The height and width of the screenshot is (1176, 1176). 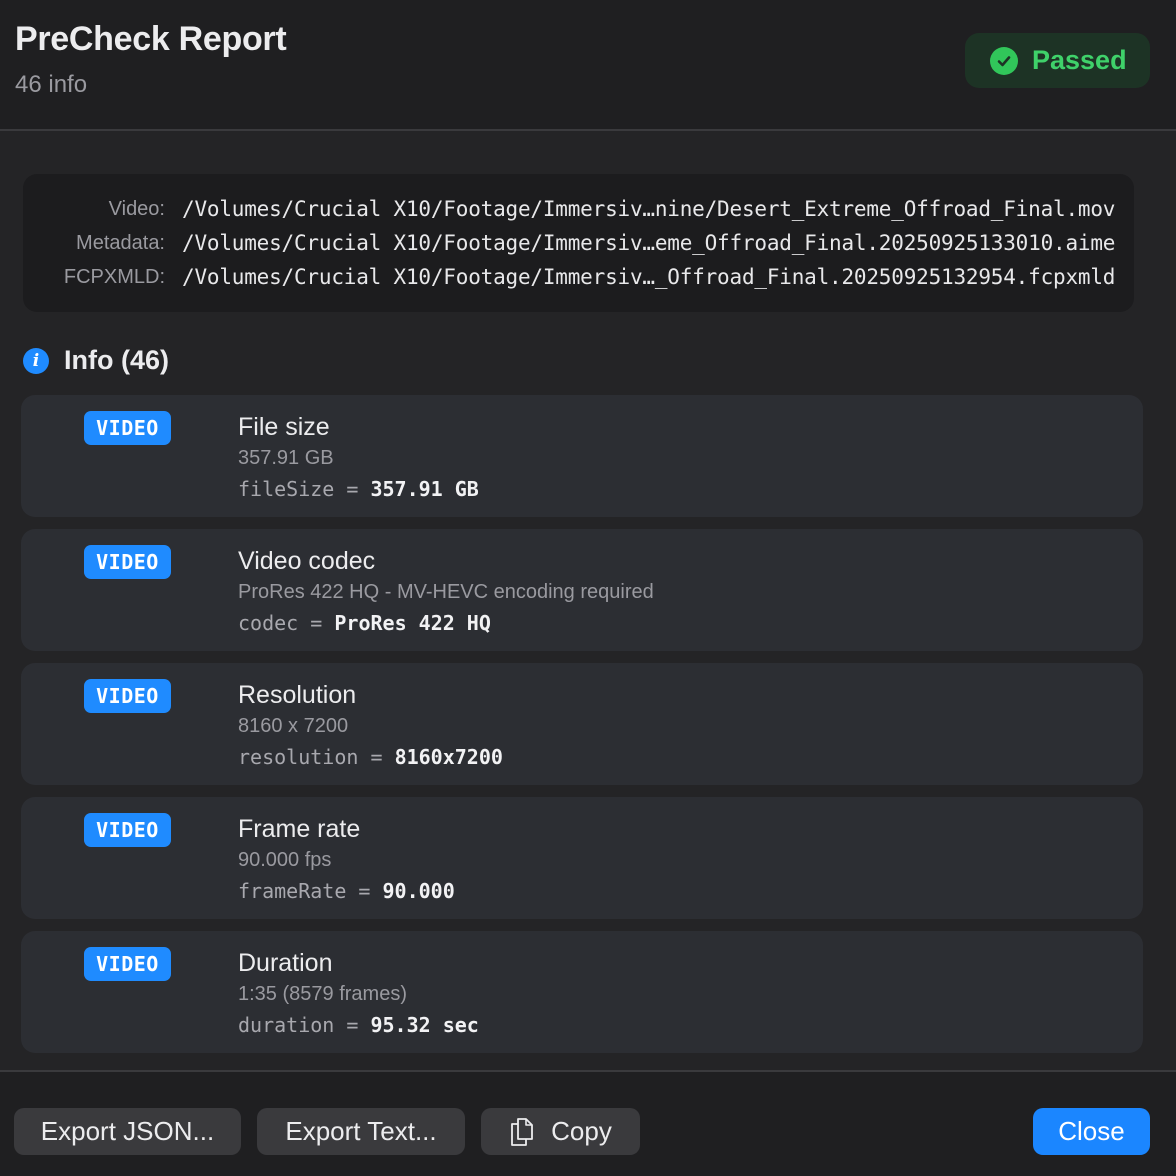 What do you see at coordinates (588, 65) in the screenshot?
I see `report-header: PreCheck Report 46 info Passed` at bounding box center [588, 65].